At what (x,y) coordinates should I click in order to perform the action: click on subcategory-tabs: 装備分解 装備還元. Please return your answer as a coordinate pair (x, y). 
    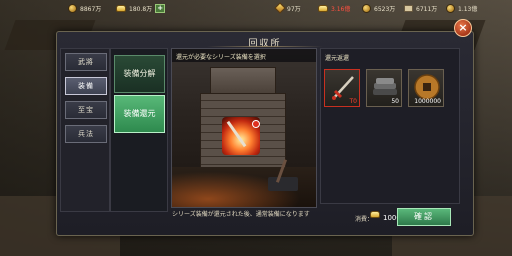
    Looking at the image, I should click on (139, 130).